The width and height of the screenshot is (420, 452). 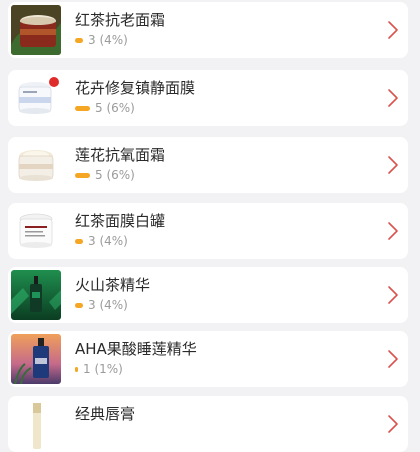 What do you see at coordinates (120, 20) in the screenshot?
I see `product-name: 红茶抗老面霜` at bounding box center [120, 20].